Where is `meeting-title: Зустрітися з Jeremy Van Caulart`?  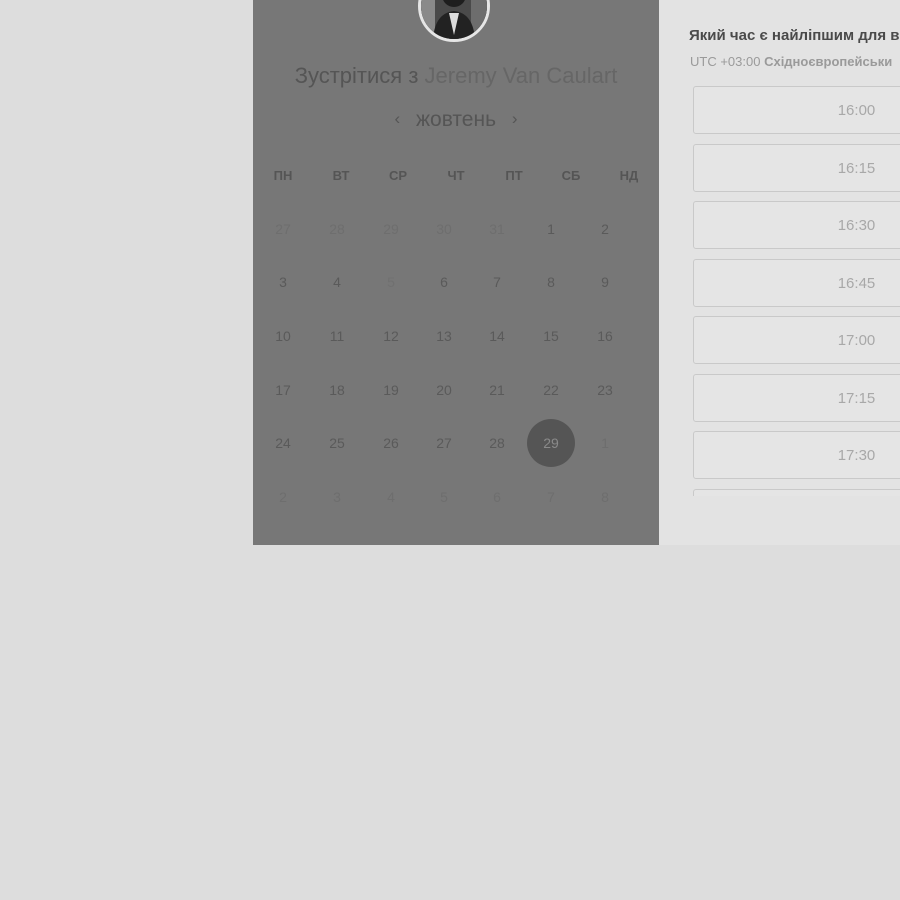 meeting-title: Зустрітися з Jeremy Van Caulart is located at coordinates (456, 76).